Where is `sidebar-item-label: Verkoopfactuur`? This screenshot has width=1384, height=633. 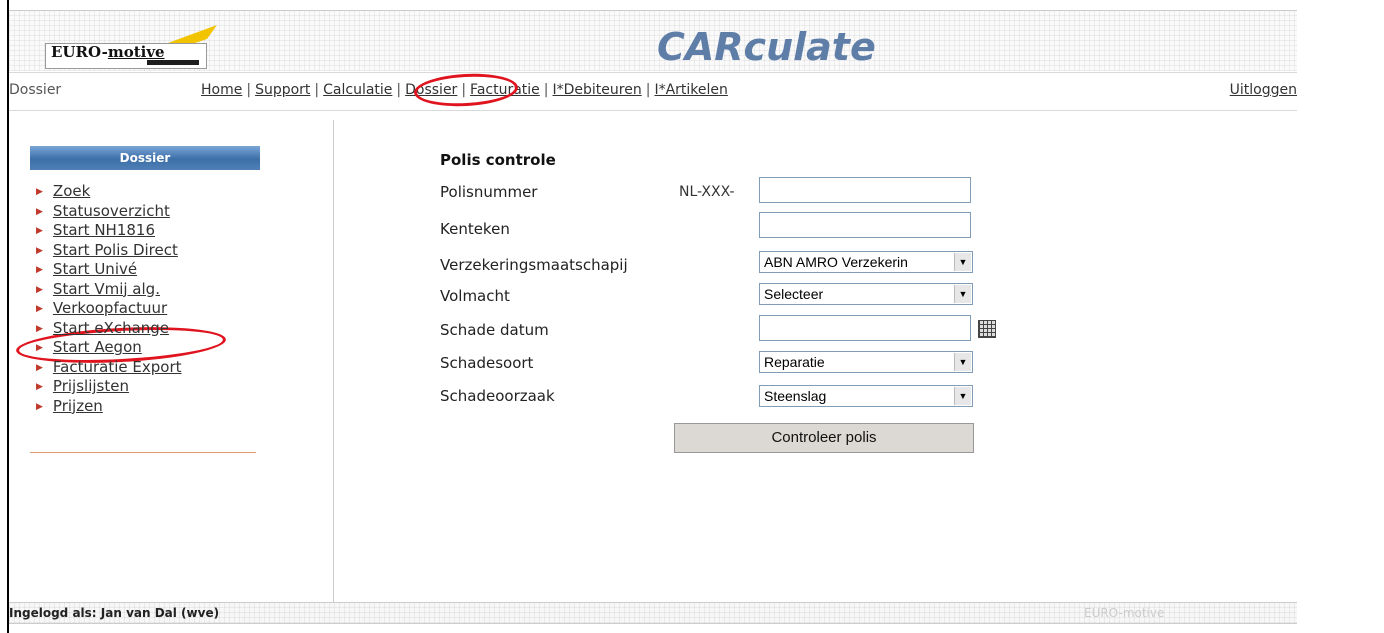 sidebar-item-label: Verkoopfactuur is located at coordinates (110, 308).